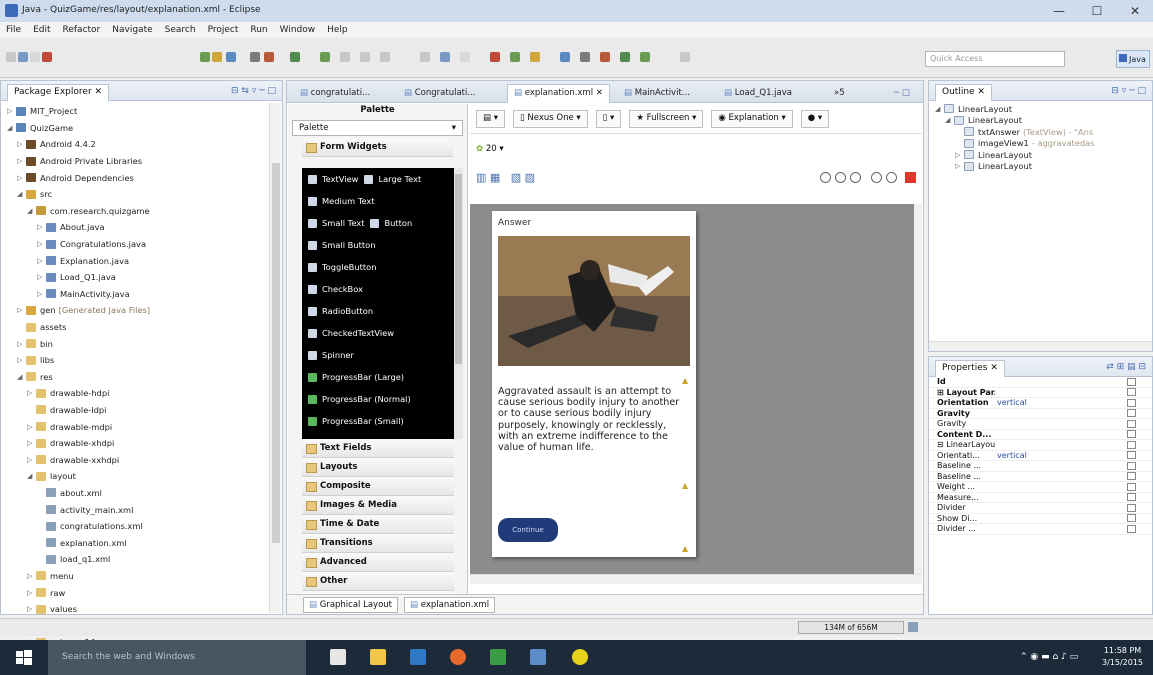 This screenshot has height=675, width=1153. Describe the element at coordinates (840, 177) in the screenshot. I see `zoom-out-icon` at that location.